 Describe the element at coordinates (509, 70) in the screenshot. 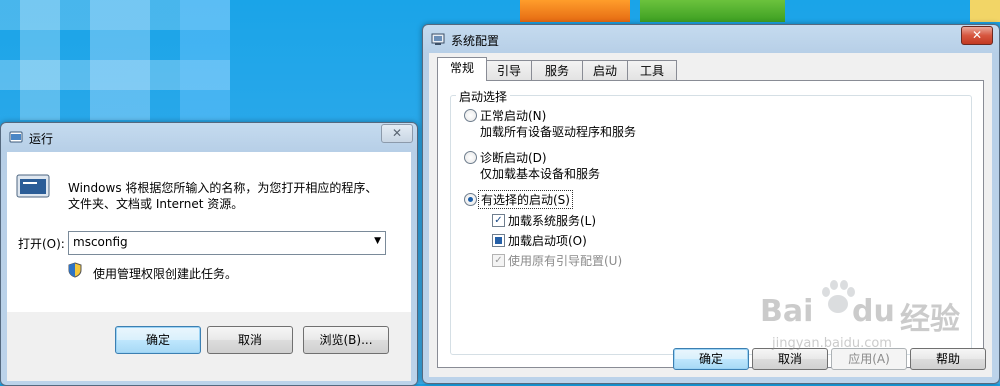

I see `tab-boot: 引导` at that location.